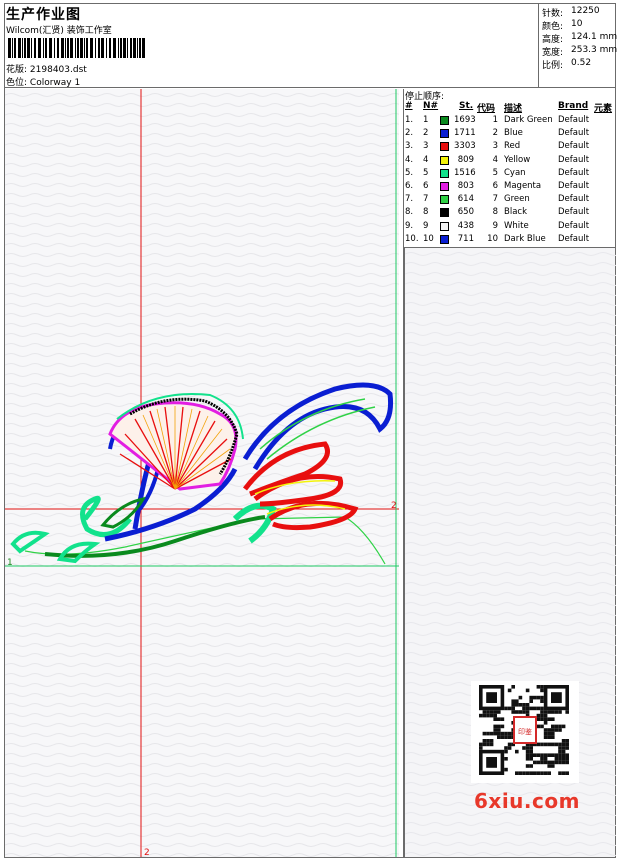 This screenshot has width=620, height=861. What do you see at coordinates (431, 106) in the screenshot?
I see `col-n: N#` at bounding box center [431, 106].